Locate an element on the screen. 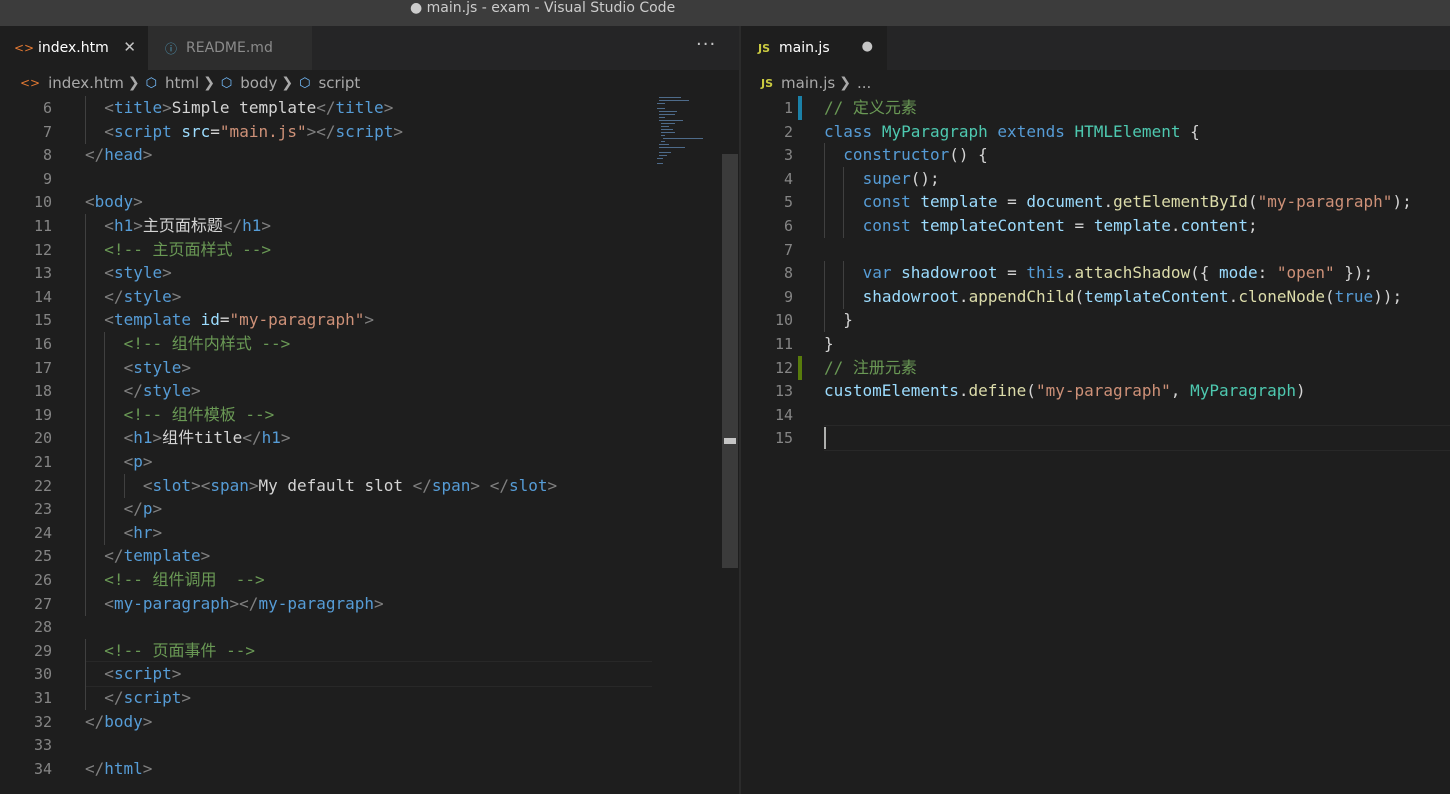  code-line: 32 </body> is located at coordinates (369, 722).